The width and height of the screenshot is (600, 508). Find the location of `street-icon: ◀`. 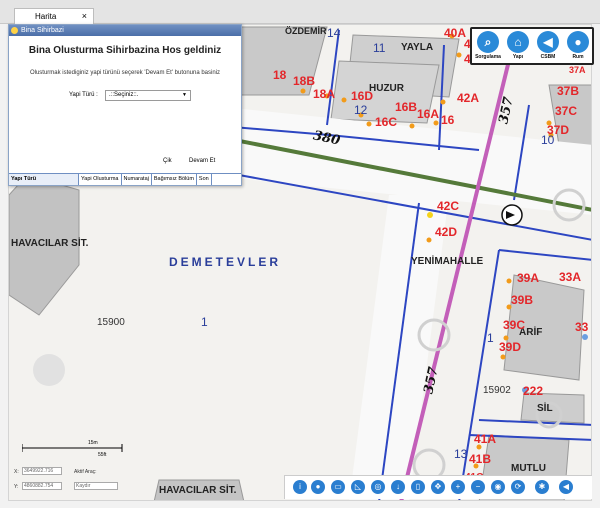

street-icon: ◀ is located at coordinates (548, 42).